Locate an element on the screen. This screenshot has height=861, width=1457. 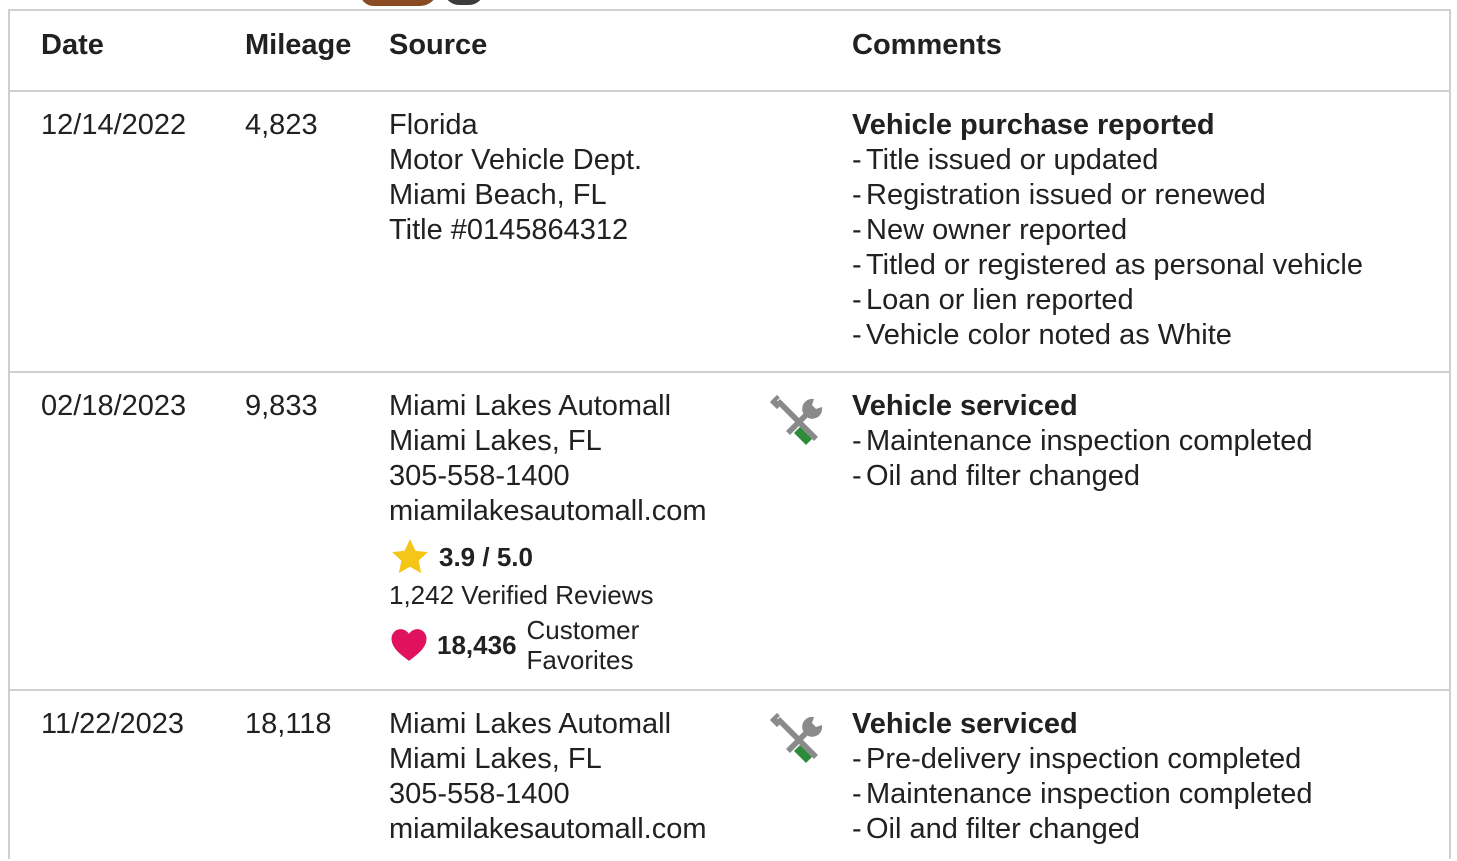
rating-score: 3.9 / 5.0 is located at coordinates (486, 556).